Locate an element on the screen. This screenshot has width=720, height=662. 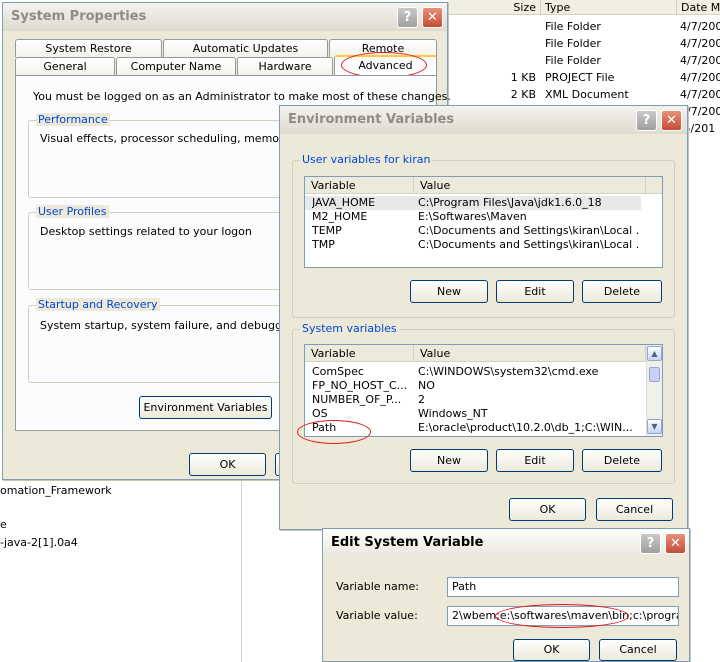
scroll-up-icon: ▲ is located at coordinates (654, 353).